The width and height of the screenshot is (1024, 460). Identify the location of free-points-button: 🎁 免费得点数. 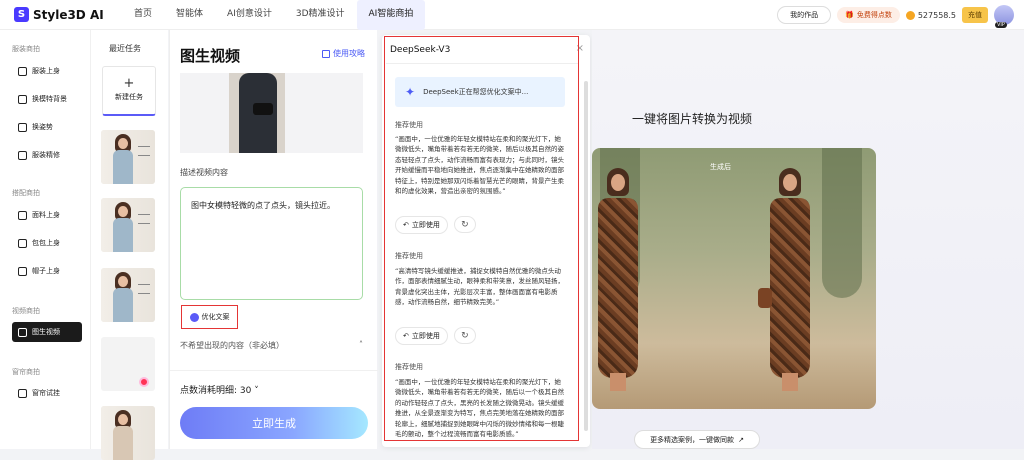
(868, 15).